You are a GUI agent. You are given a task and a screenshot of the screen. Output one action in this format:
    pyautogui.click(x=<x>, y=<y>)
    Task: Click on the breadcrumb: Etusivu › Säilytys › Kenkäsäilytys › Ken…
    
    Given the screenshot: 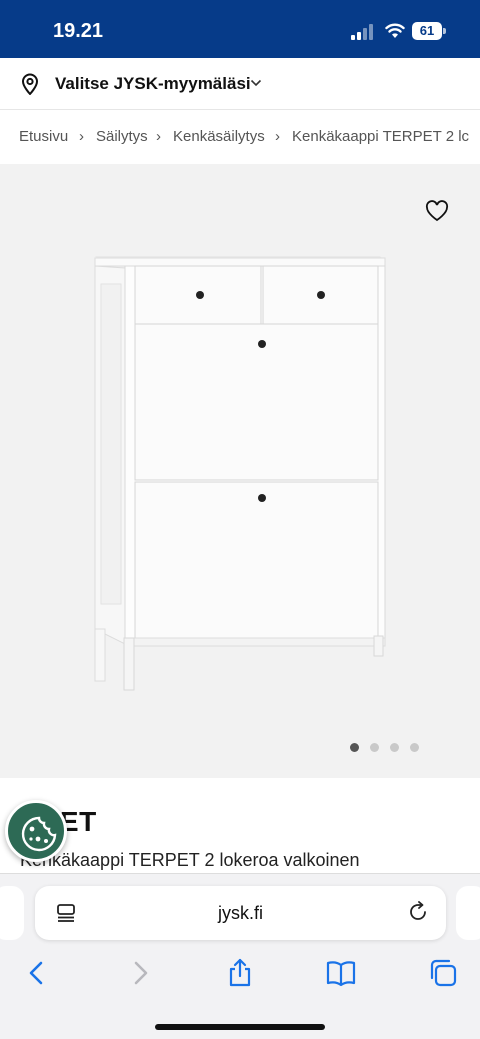 What is the action you would take?
    pyautogui.click(x=240, y=137)
    